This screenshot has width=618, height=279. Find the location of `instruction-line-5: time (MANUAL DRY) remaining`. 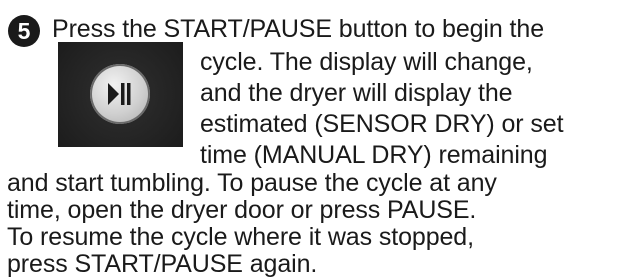

instruction-line-5: time (MANUAL DRY) remaining is located at coordinates (374, 155).